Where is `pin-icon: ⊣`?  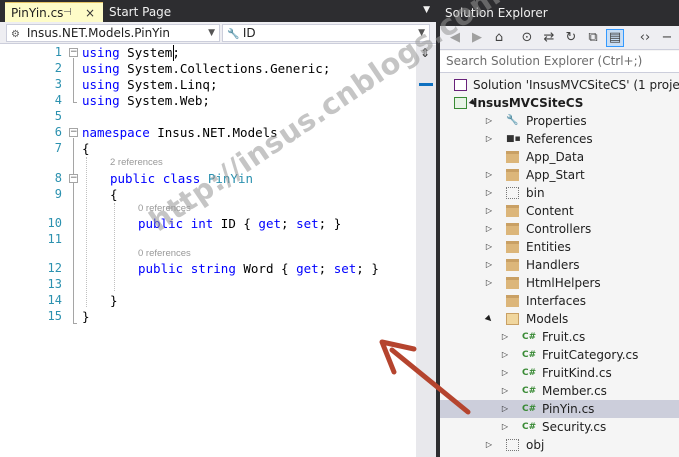 pin-icon: ⊣ is located at coordinates (67, 13).